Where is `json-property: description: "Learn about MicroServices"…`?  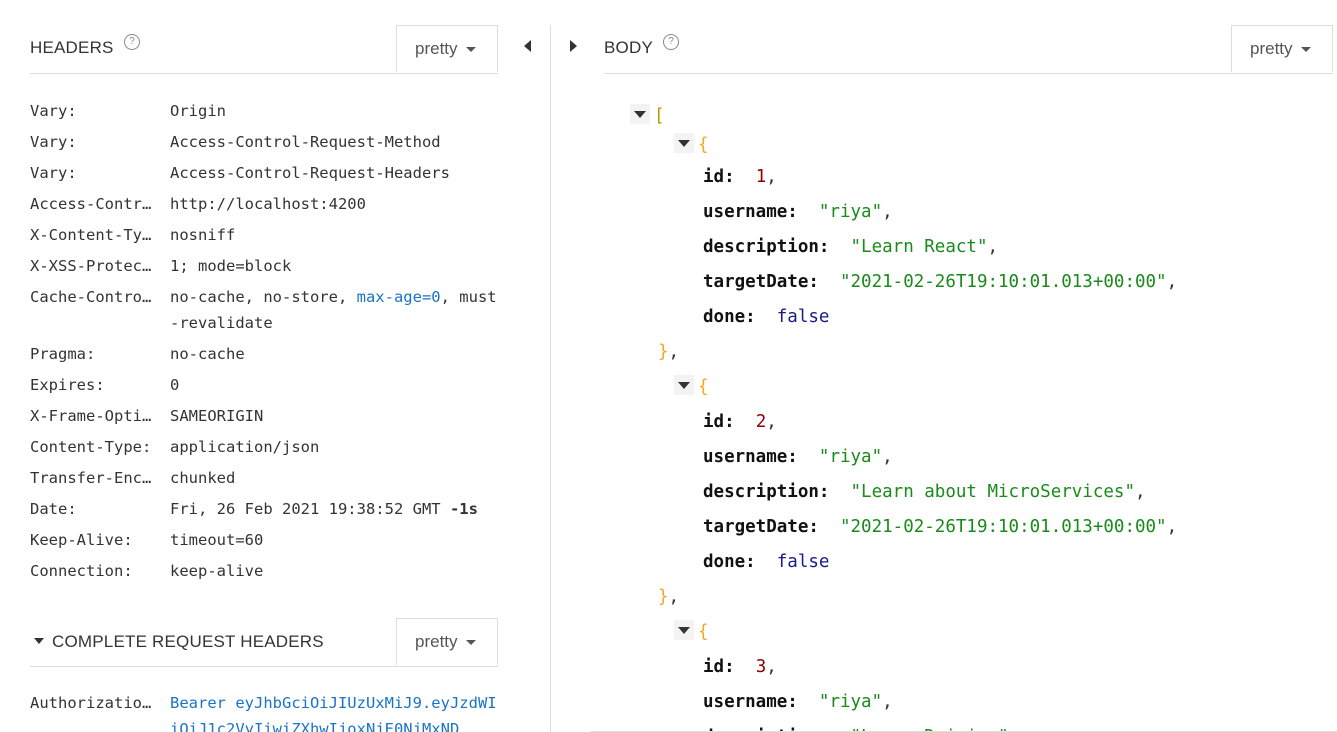
json-property: description: "Learn about MicroServices"… is located at coordinates (903, 492).